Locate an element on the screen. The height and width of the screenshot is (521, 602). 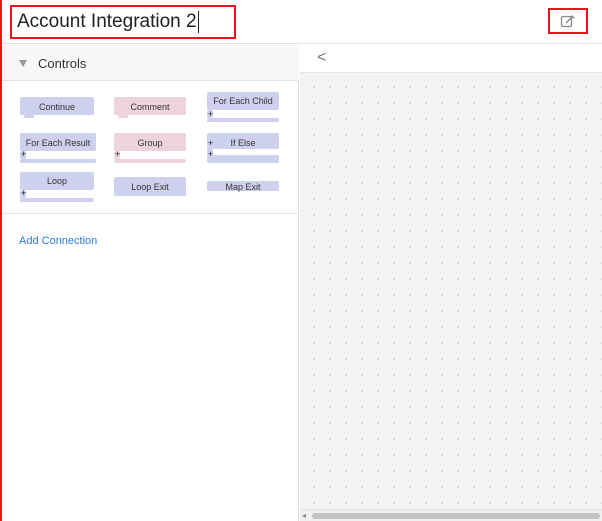
chevron-left-icon: < is located at coordinates (321, 58).